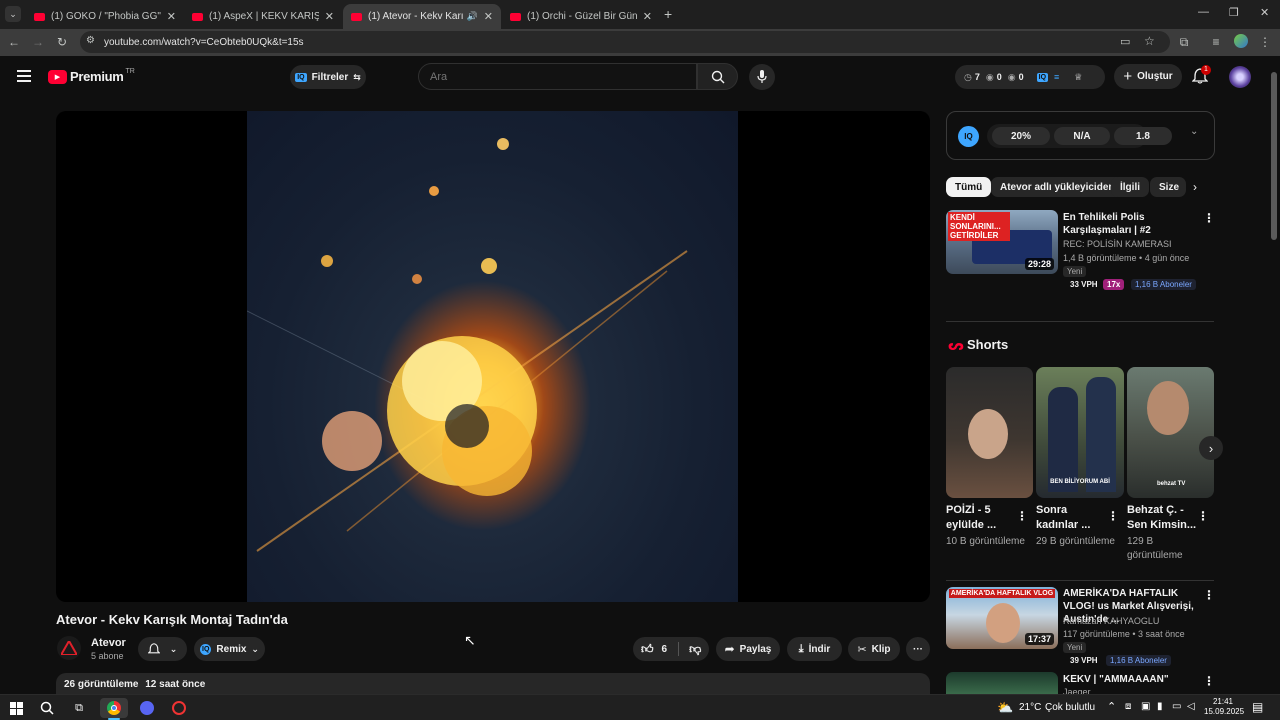 The image size is (1280, 720). I want to click on share-button: ➦ Paylaş, so click(748, 649).